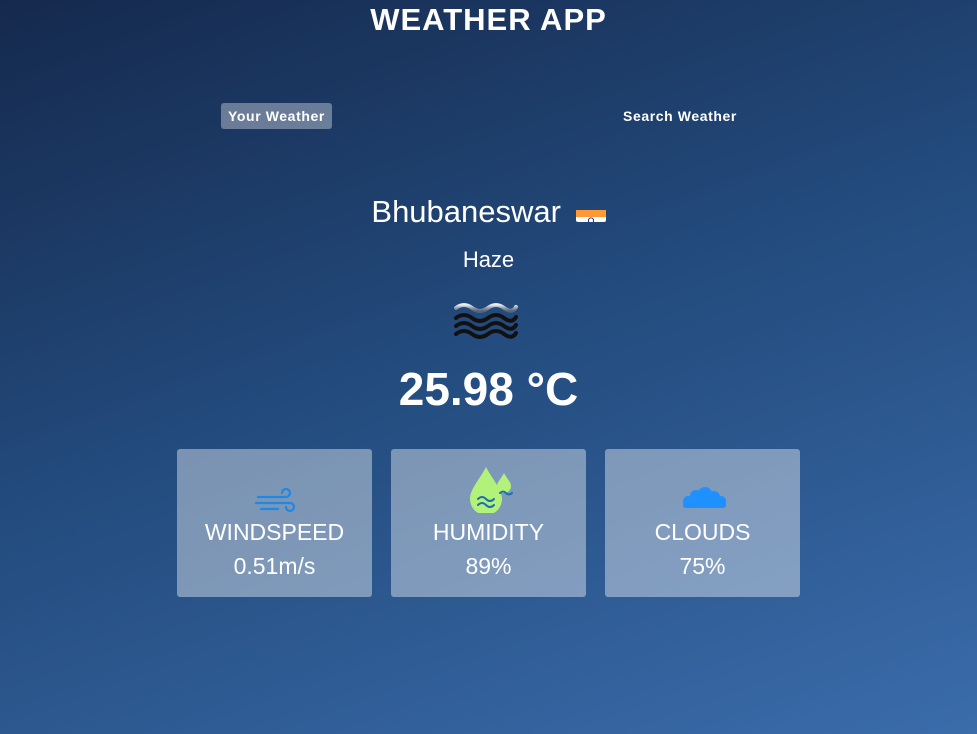  I want to click on windspeed-label: WINDSPEED, so click(274, 532).